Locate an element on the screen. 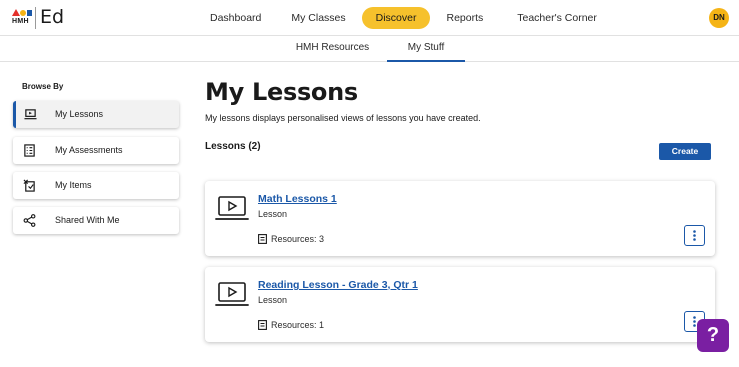 The image size is (739, 367). lesson-resources: Resources: 1 is located at coordinates (291, 325).